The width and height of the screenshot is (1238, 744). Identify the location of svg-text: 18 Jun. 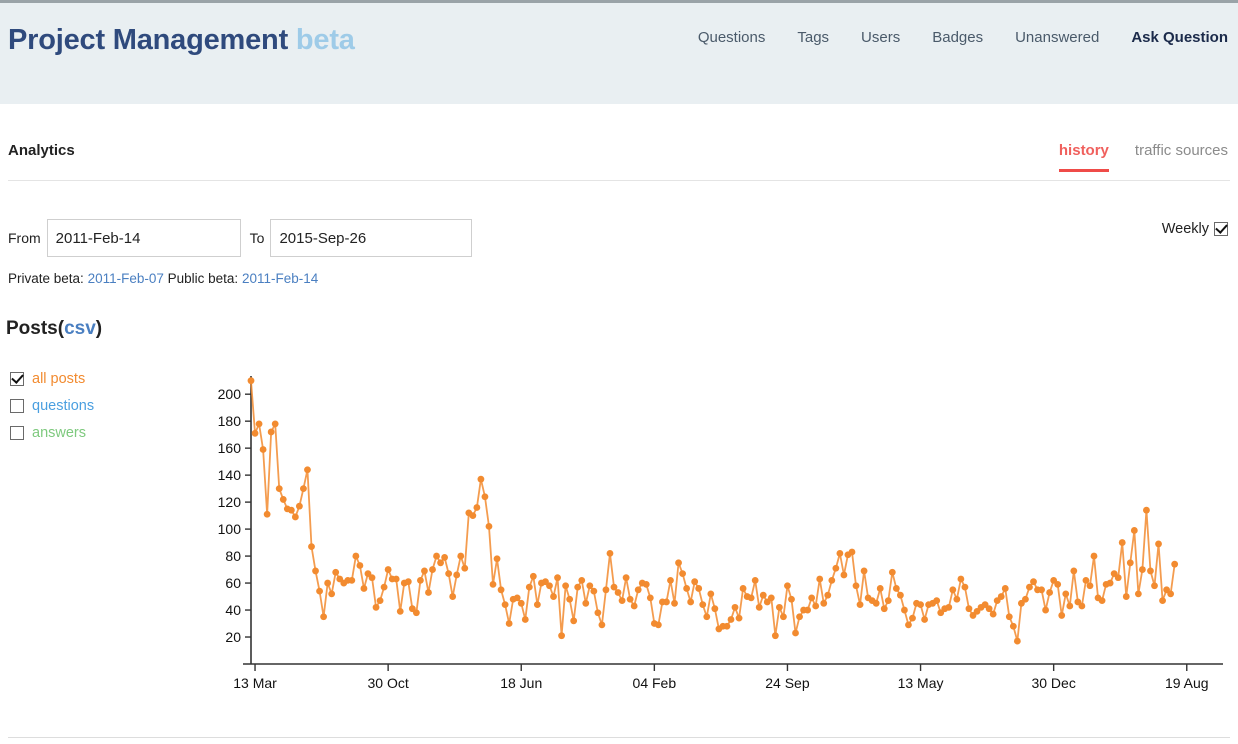
(521, 683).